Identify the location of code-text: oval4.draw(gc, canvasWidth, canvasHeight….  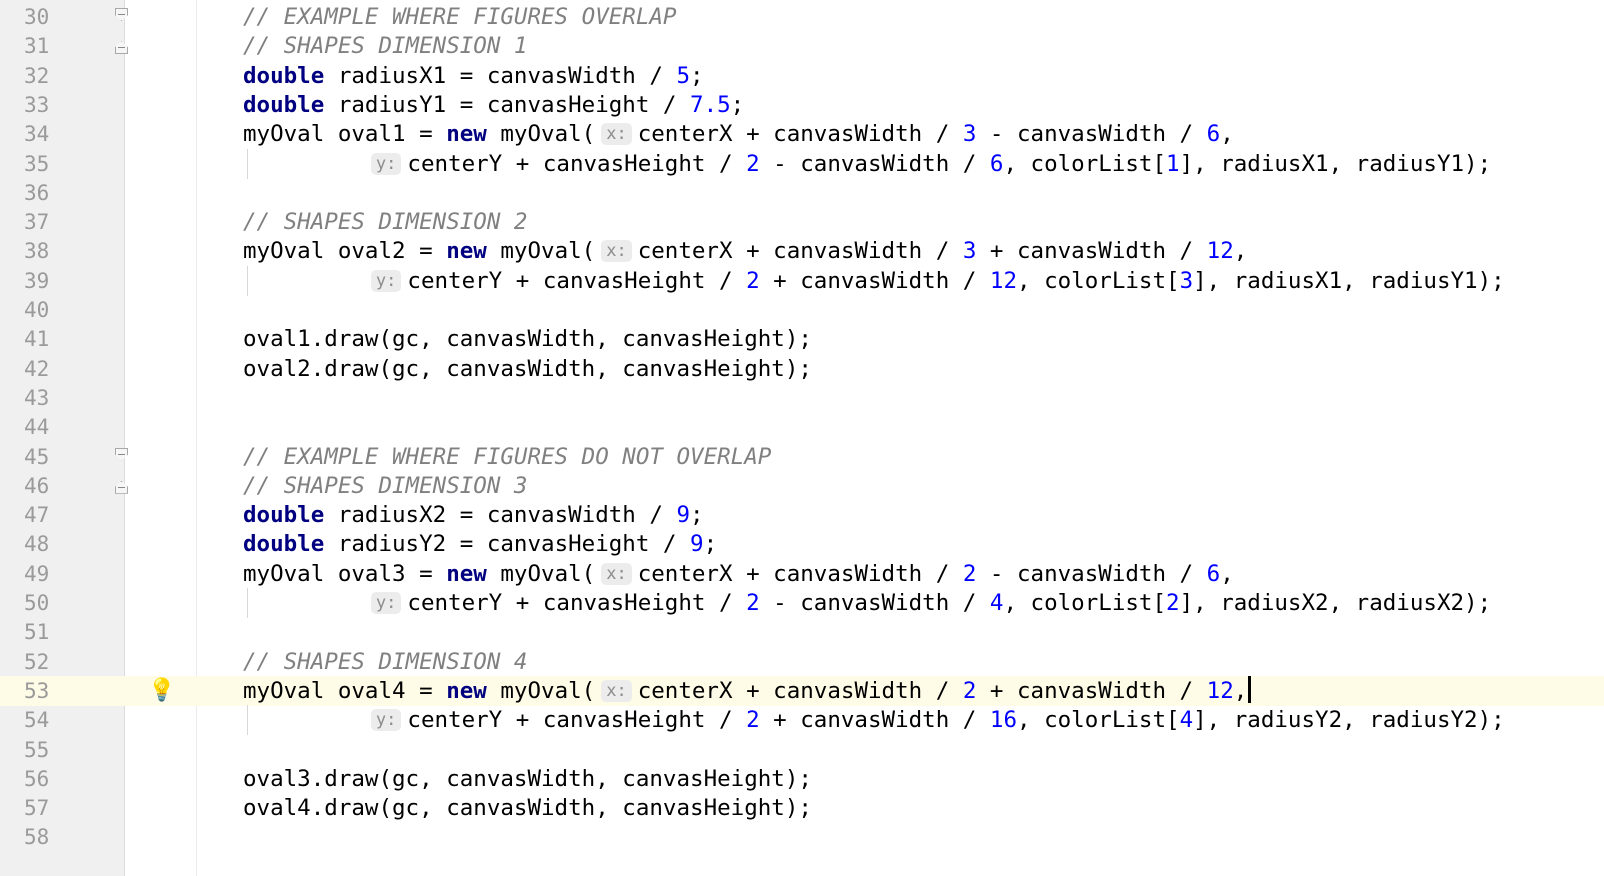
(527, 808).